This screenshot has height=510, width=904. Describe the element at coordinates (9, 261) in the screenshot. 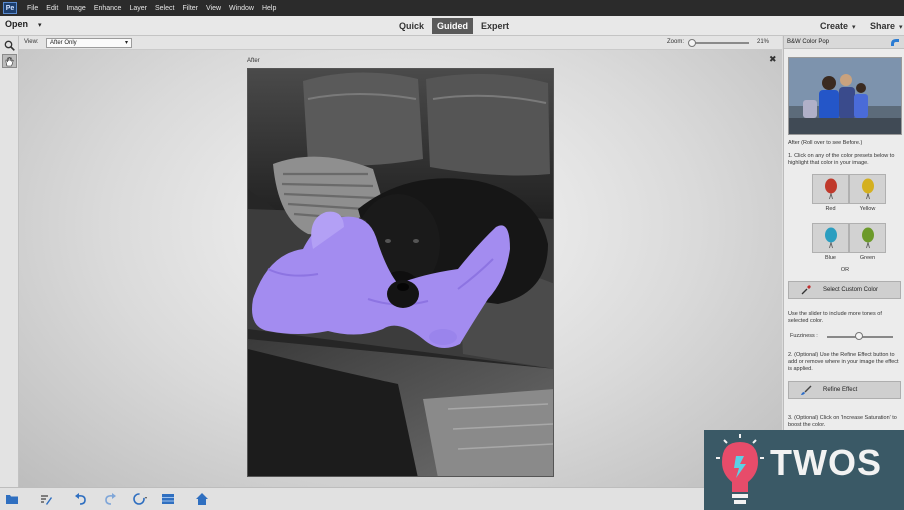

I see `tool-strip` at that location.